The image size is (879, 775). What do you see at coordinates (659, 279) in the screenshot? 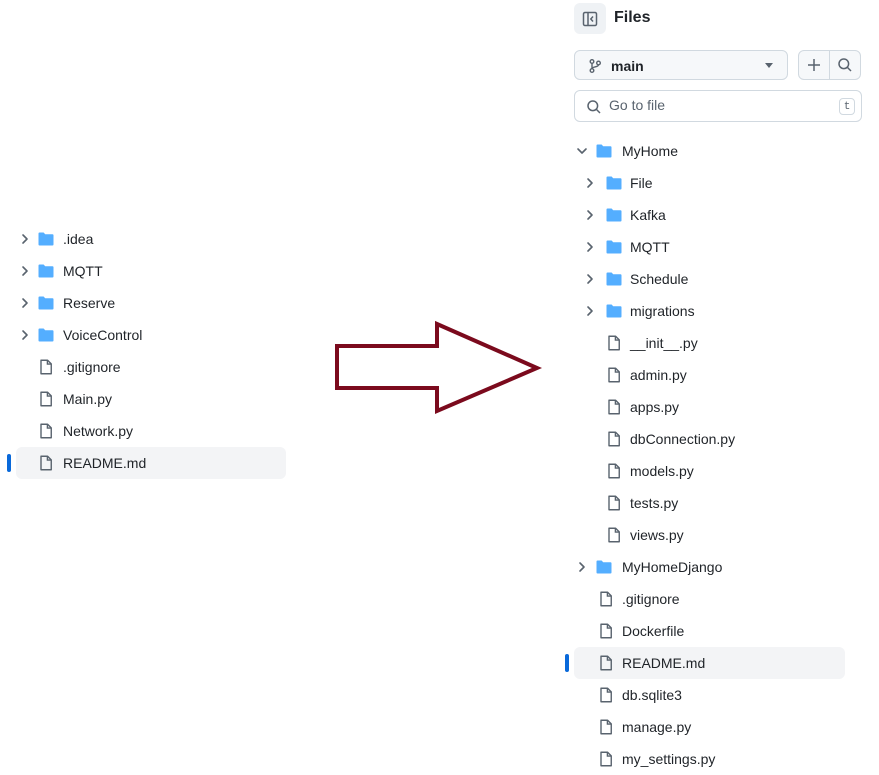
I see `tree-item-label: Schedule` at bounding box center [659, 279].